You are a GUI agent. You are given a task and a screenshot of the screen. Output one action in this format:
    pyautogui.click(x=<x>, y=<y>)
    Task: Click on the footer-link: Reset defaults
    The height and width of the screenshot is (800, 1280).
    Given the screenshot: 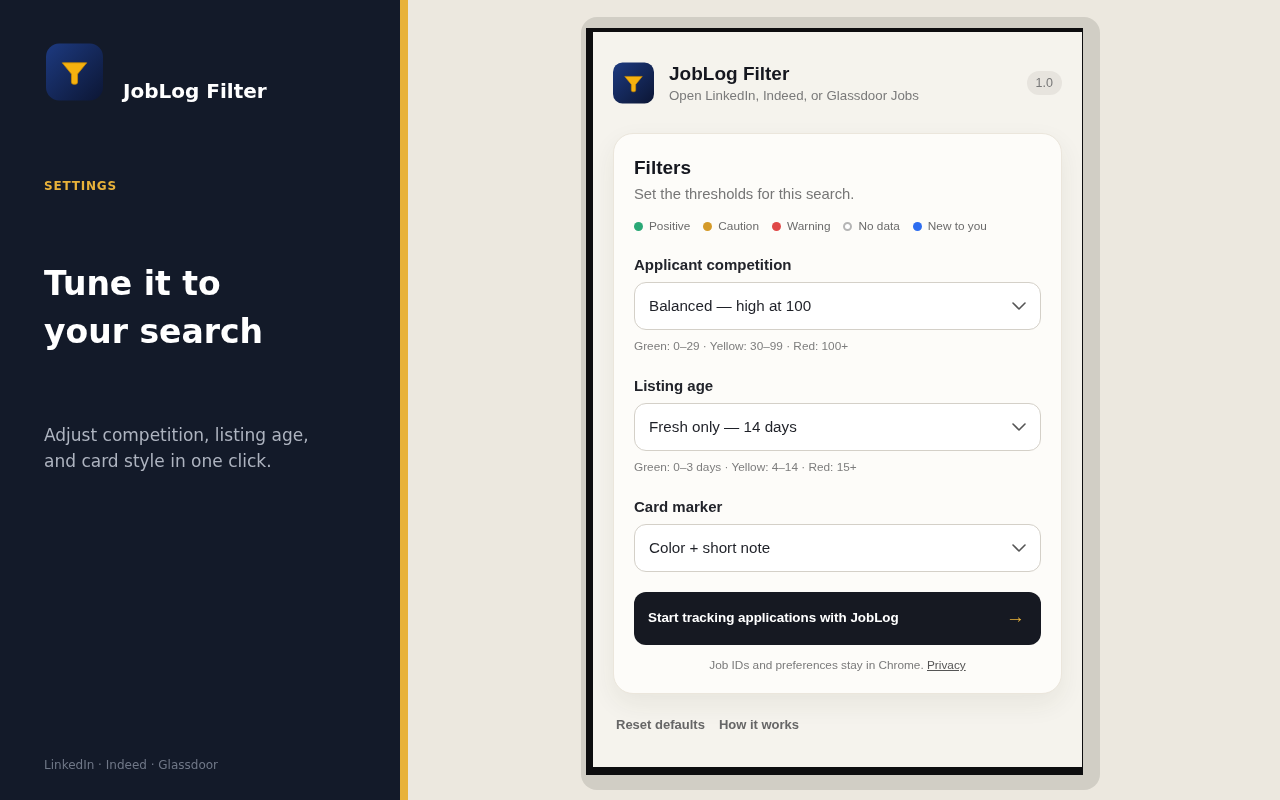 What is the action you would take?
    pyautogui.click(x=660, y=725)
    